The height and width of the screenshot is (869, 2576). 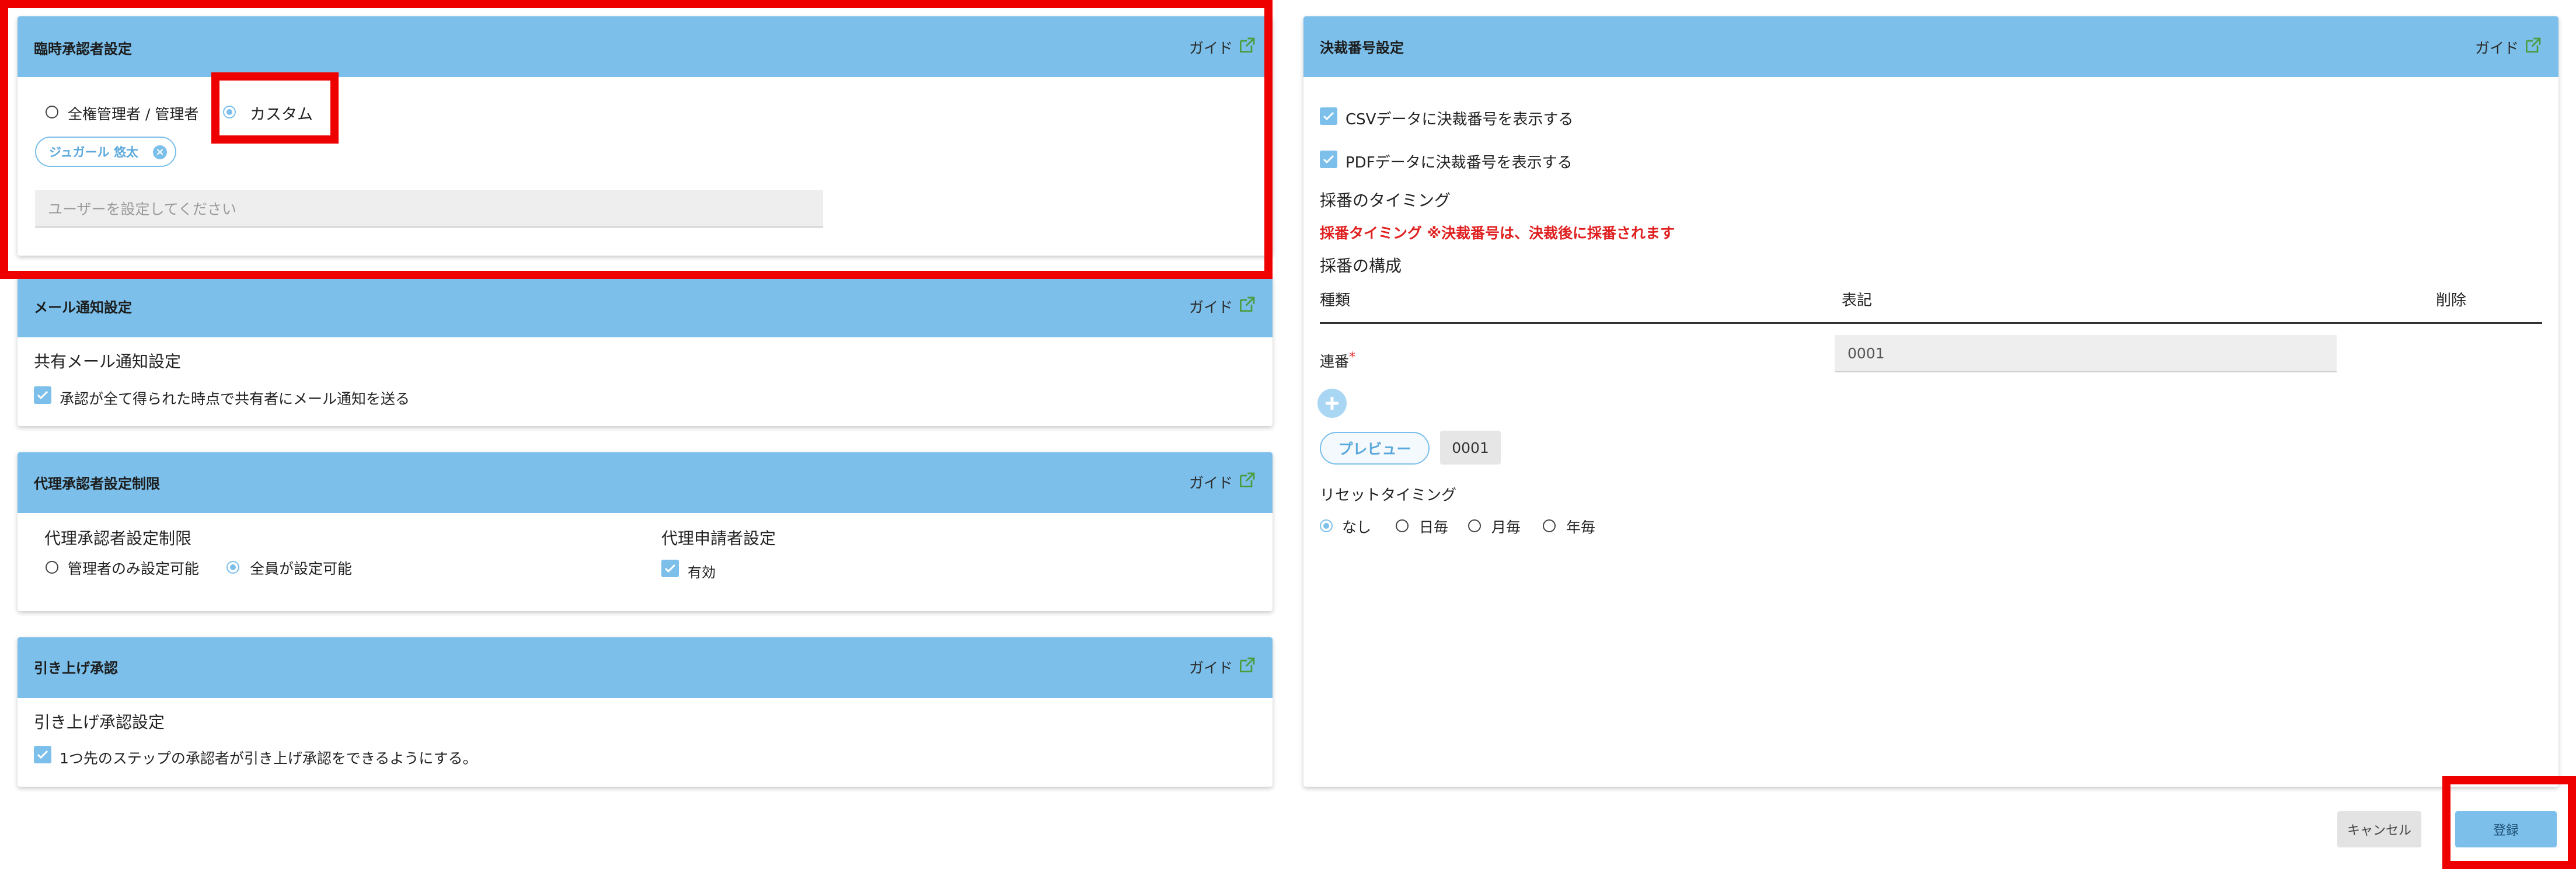 I want to click on mail-notify-section: 共有メール通知設定, so click(x=108, y=361).